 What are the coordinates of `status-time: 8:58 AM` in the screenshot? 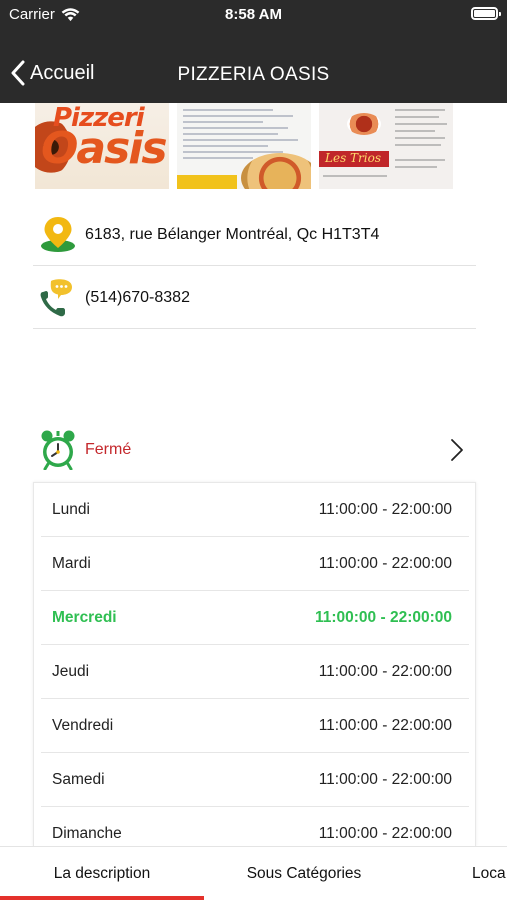 It's located at (253, 14).